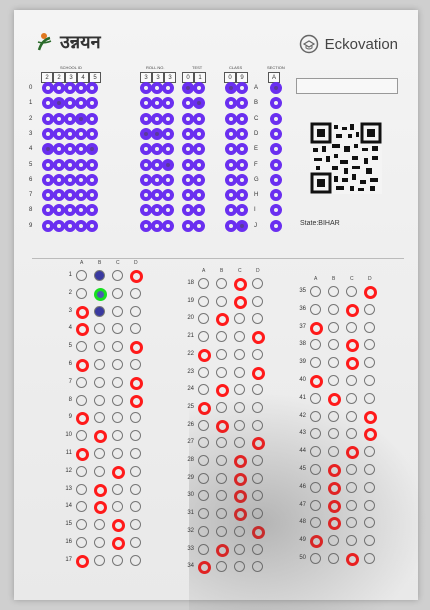  I want to click on name-field, so click(347, 86).